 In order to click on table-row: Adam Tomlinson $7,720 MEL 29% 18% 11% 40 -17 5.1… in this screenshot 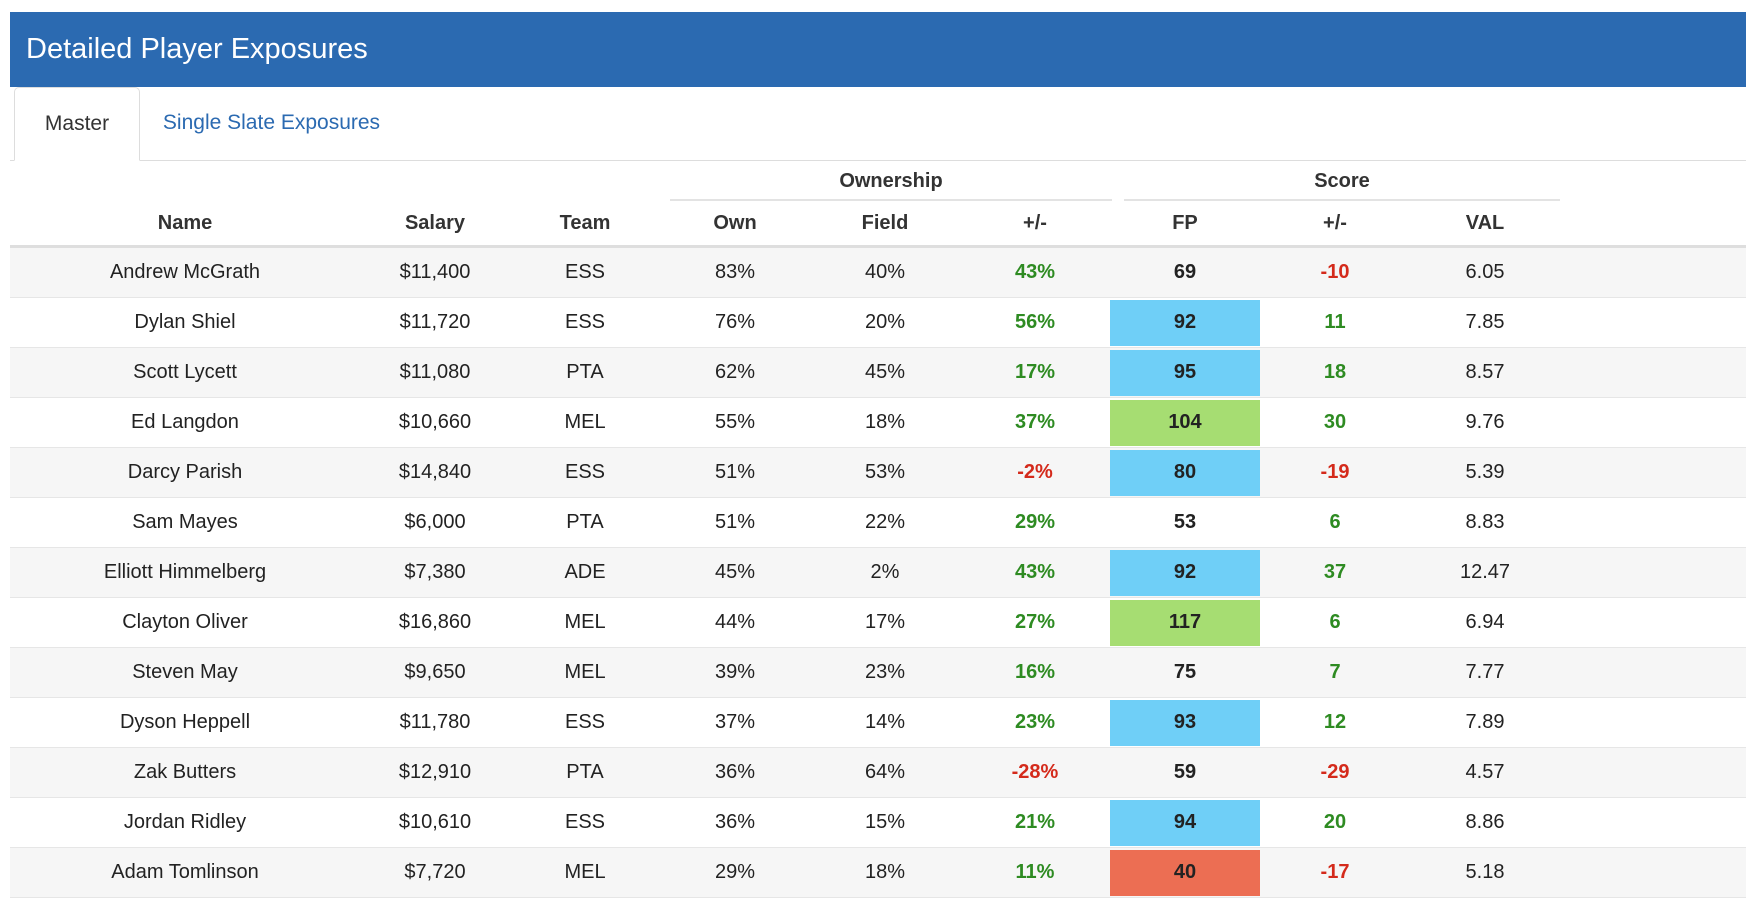, I will do `click(878, 873)`.